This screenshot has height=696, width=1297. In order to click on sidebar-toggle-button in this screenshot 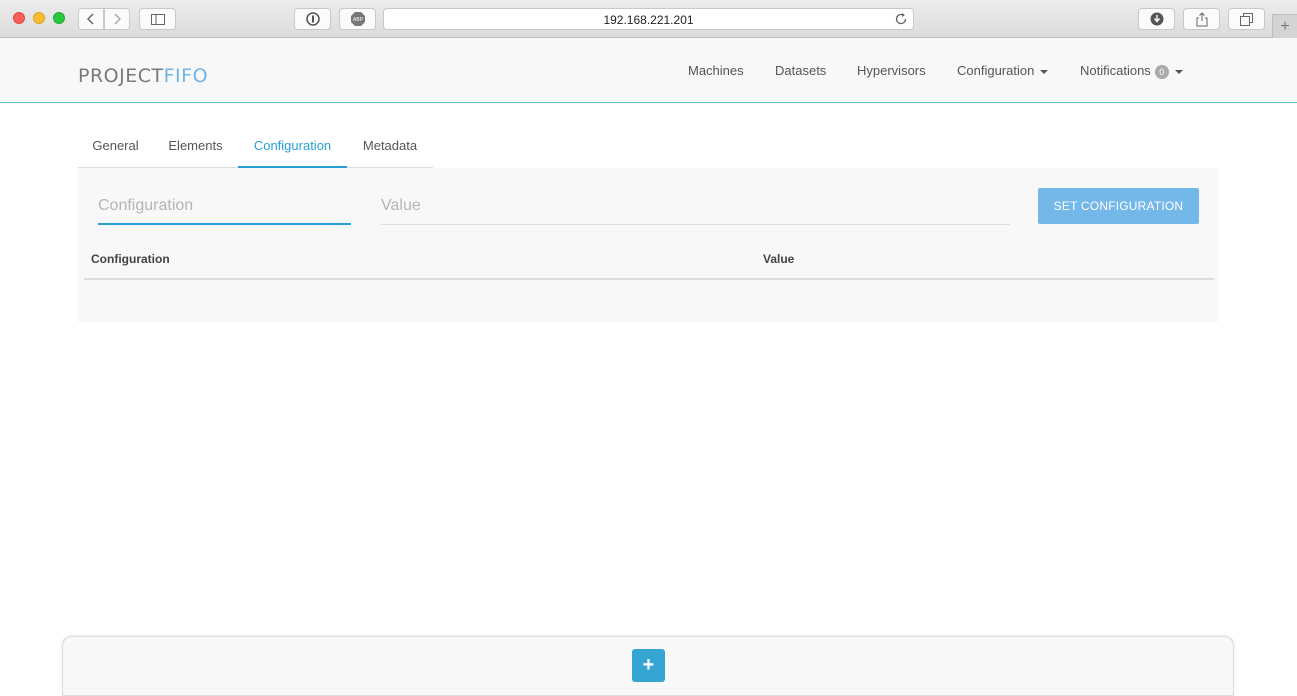, I will do `click(157, 19)`.